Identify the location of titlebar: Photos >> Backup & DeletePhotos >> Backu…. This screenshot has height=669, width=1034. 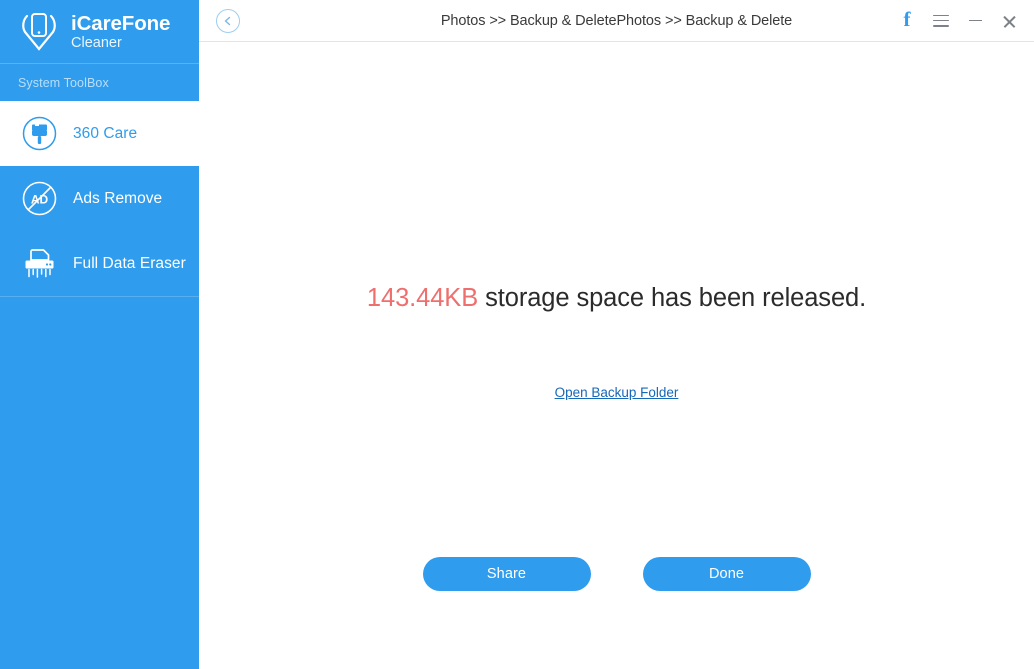
(616, 21).